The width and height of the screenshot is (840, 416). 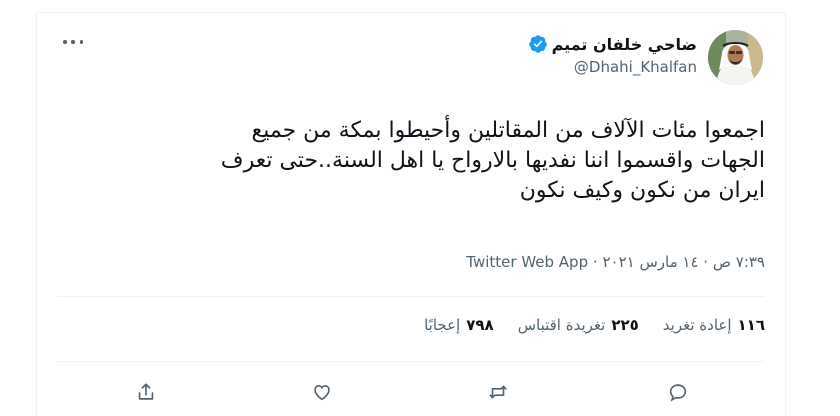 What do you see at coordinates (73, 42) in the screenshot?
I see `more-options-icon` at bounding box center [73, 42].